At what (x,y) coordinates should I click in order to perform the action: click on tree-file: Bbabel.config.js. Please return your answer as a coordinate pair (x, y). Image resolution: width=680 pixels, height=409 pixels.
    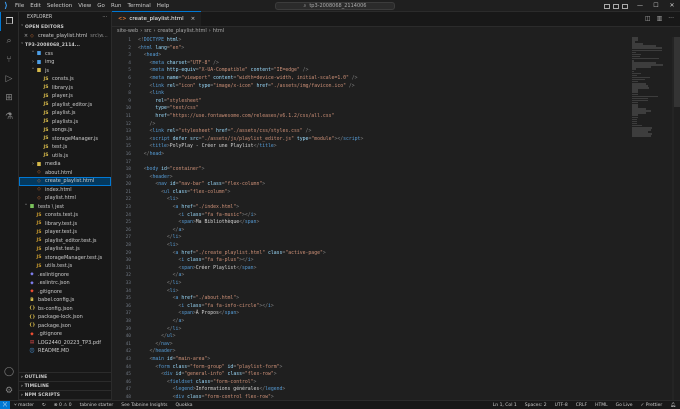
    Looking at the image, I should click on (65, 300).